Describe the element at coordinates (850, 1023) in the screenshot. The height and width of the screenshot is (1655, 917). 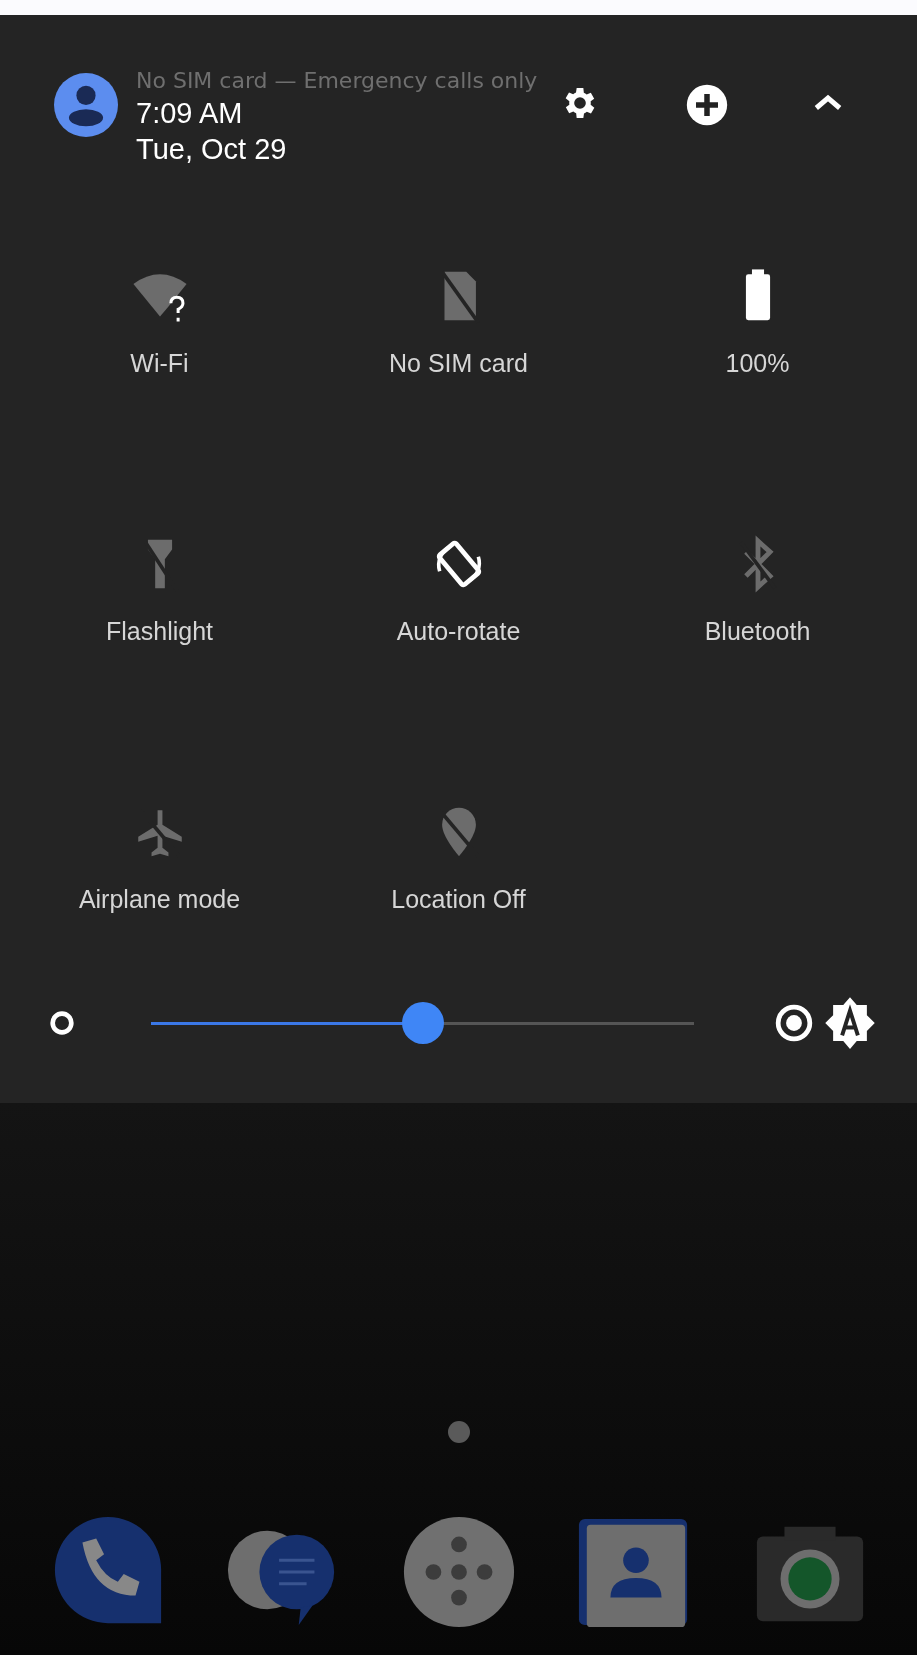
I see `auto-brightness-icon` at that location.